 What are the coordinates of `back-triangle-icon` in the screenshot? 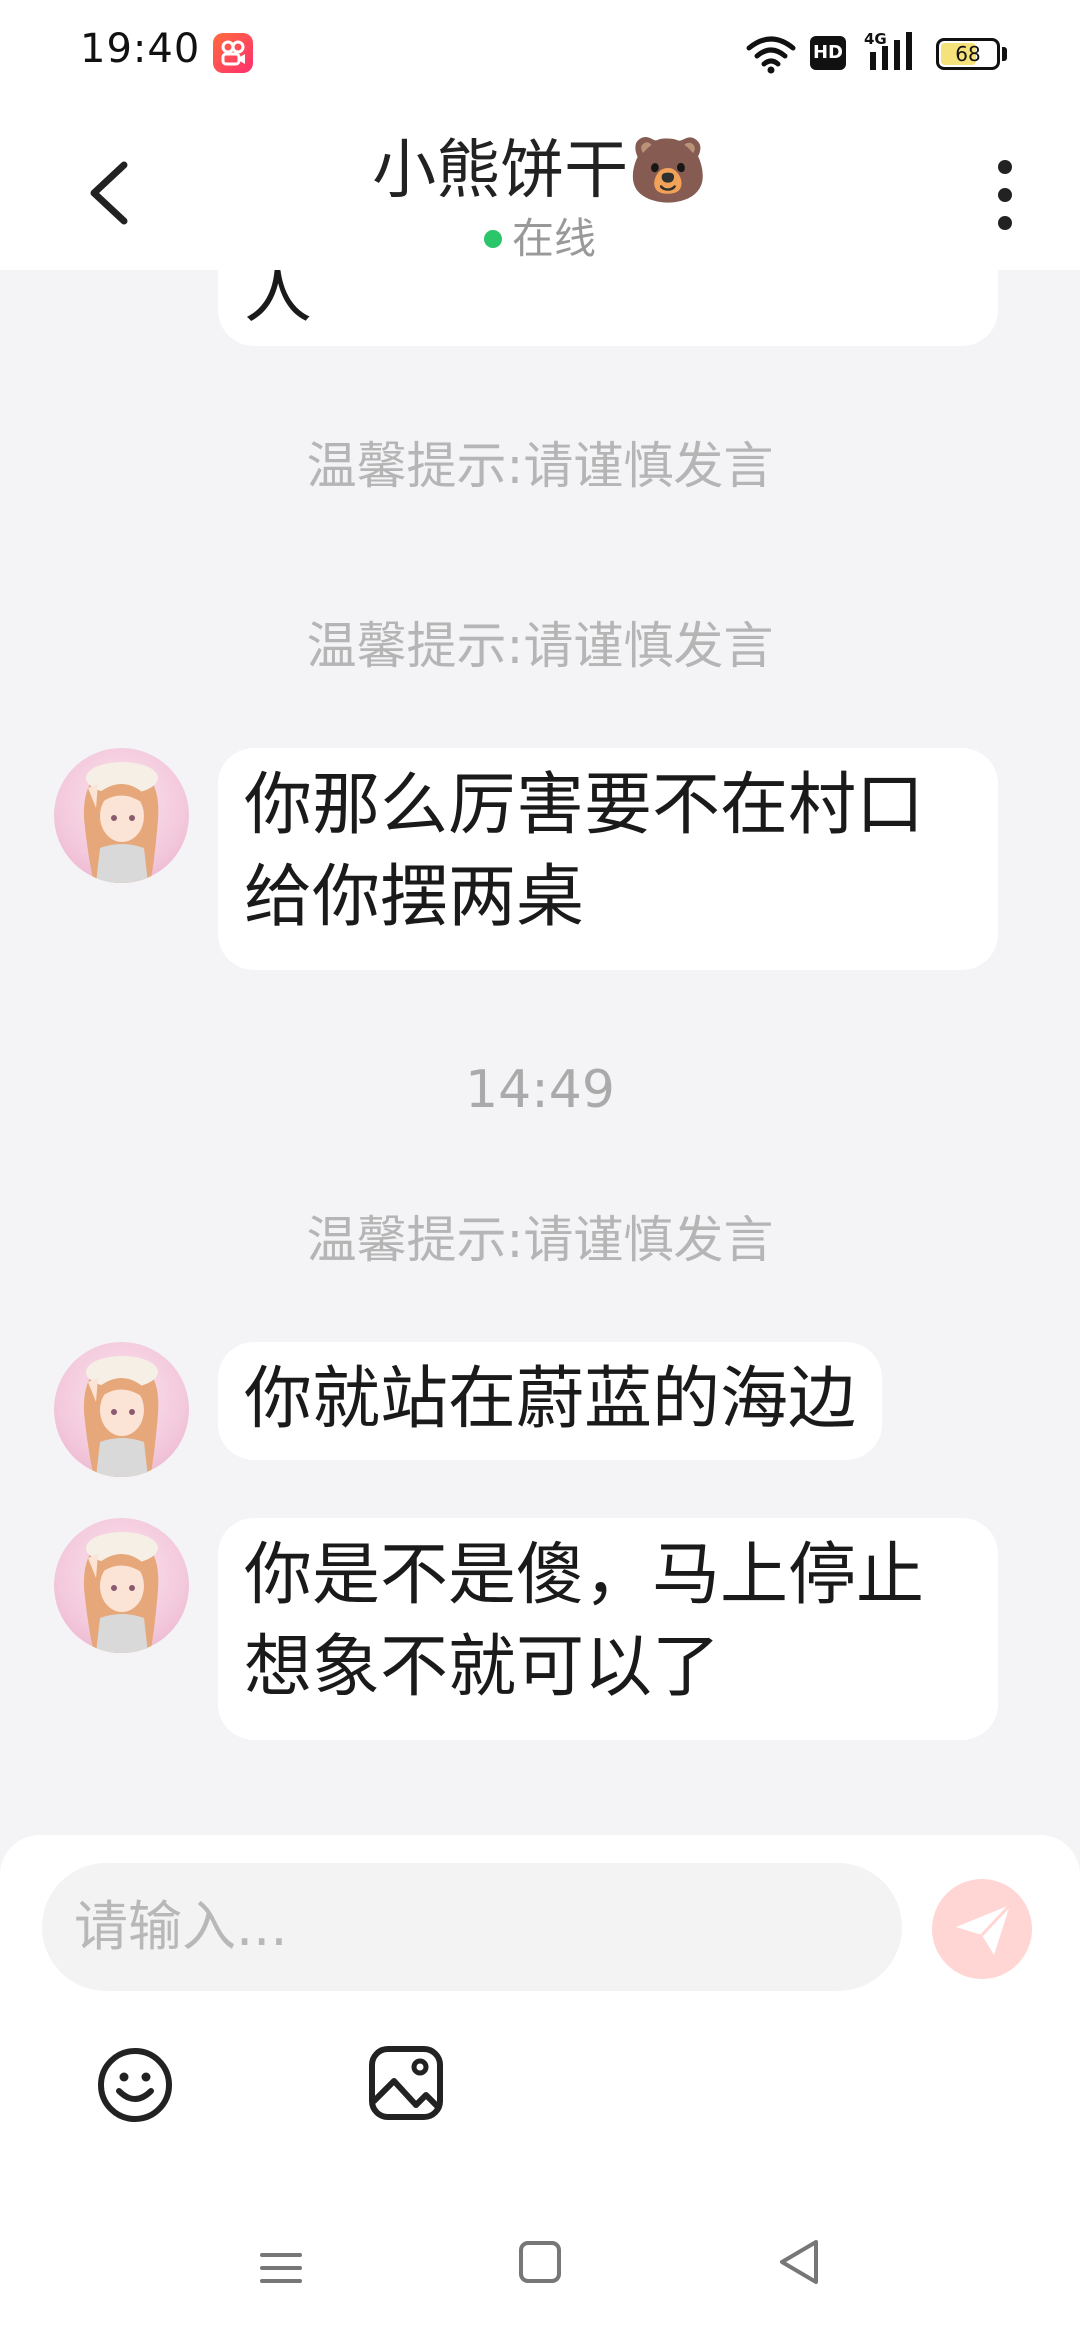 It's located at (799, 2262).